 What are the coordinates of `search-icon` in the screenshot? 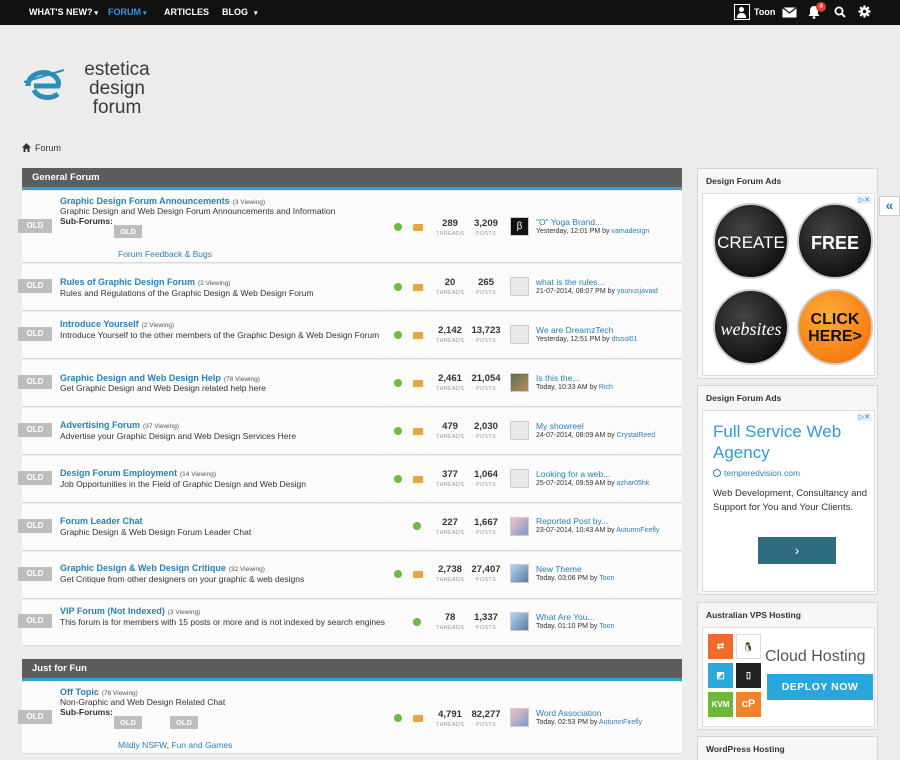 It's located at (840, 12).